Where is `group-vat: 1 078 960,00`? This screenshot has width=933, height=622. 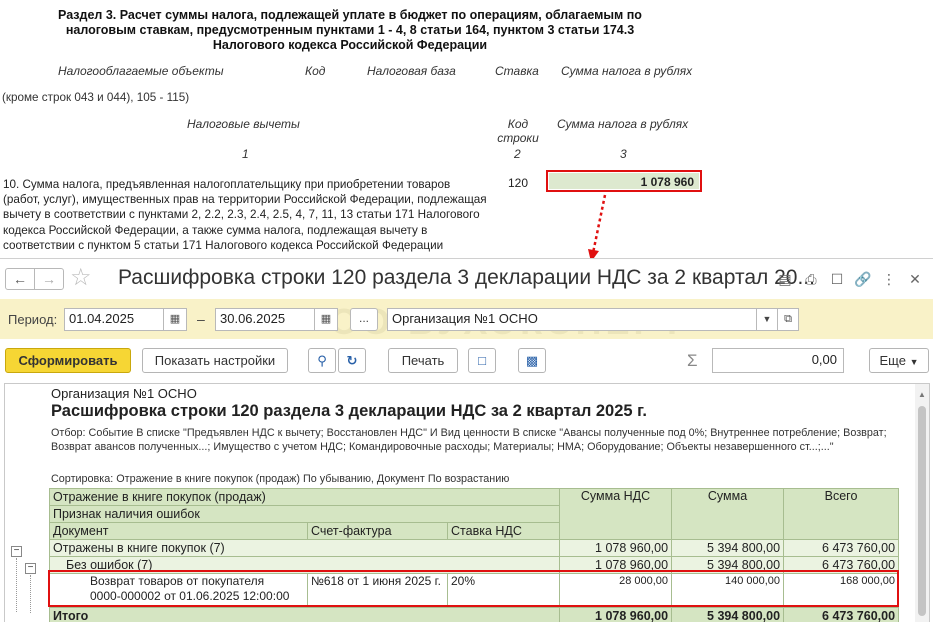 group-vat: 1 078 960,00 is located at coordinates (616, 548).